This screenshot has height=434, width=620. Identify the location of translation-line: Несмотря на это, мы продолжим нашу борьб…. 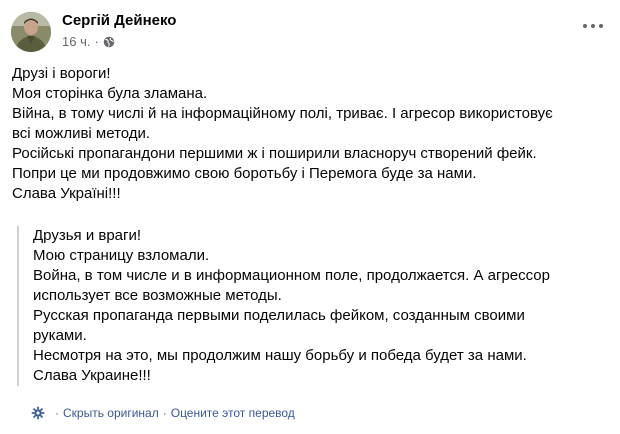
(280, 355).